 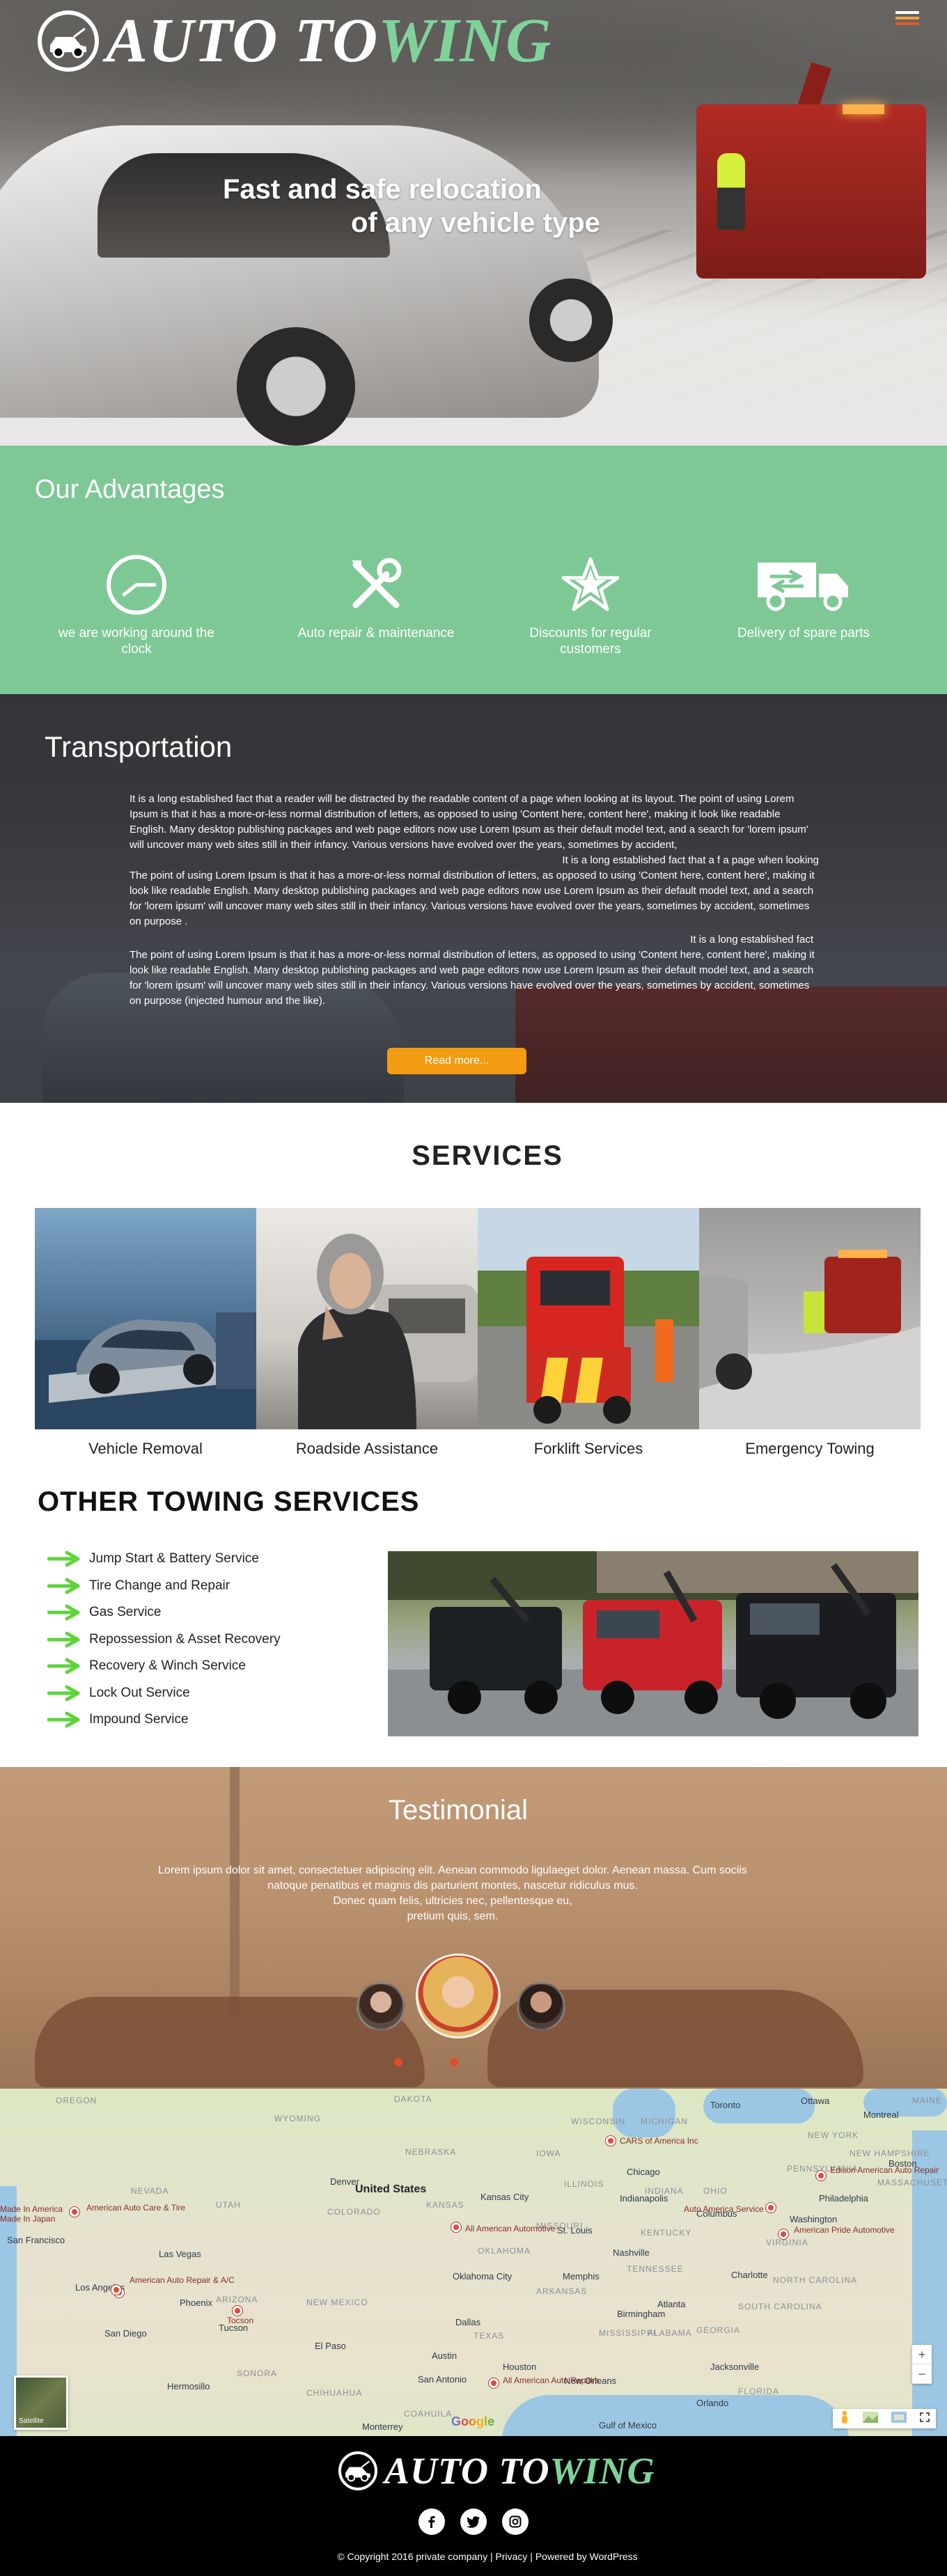 I want to click on testimonial-title: Testimonial, so click(x=459, y=1810).